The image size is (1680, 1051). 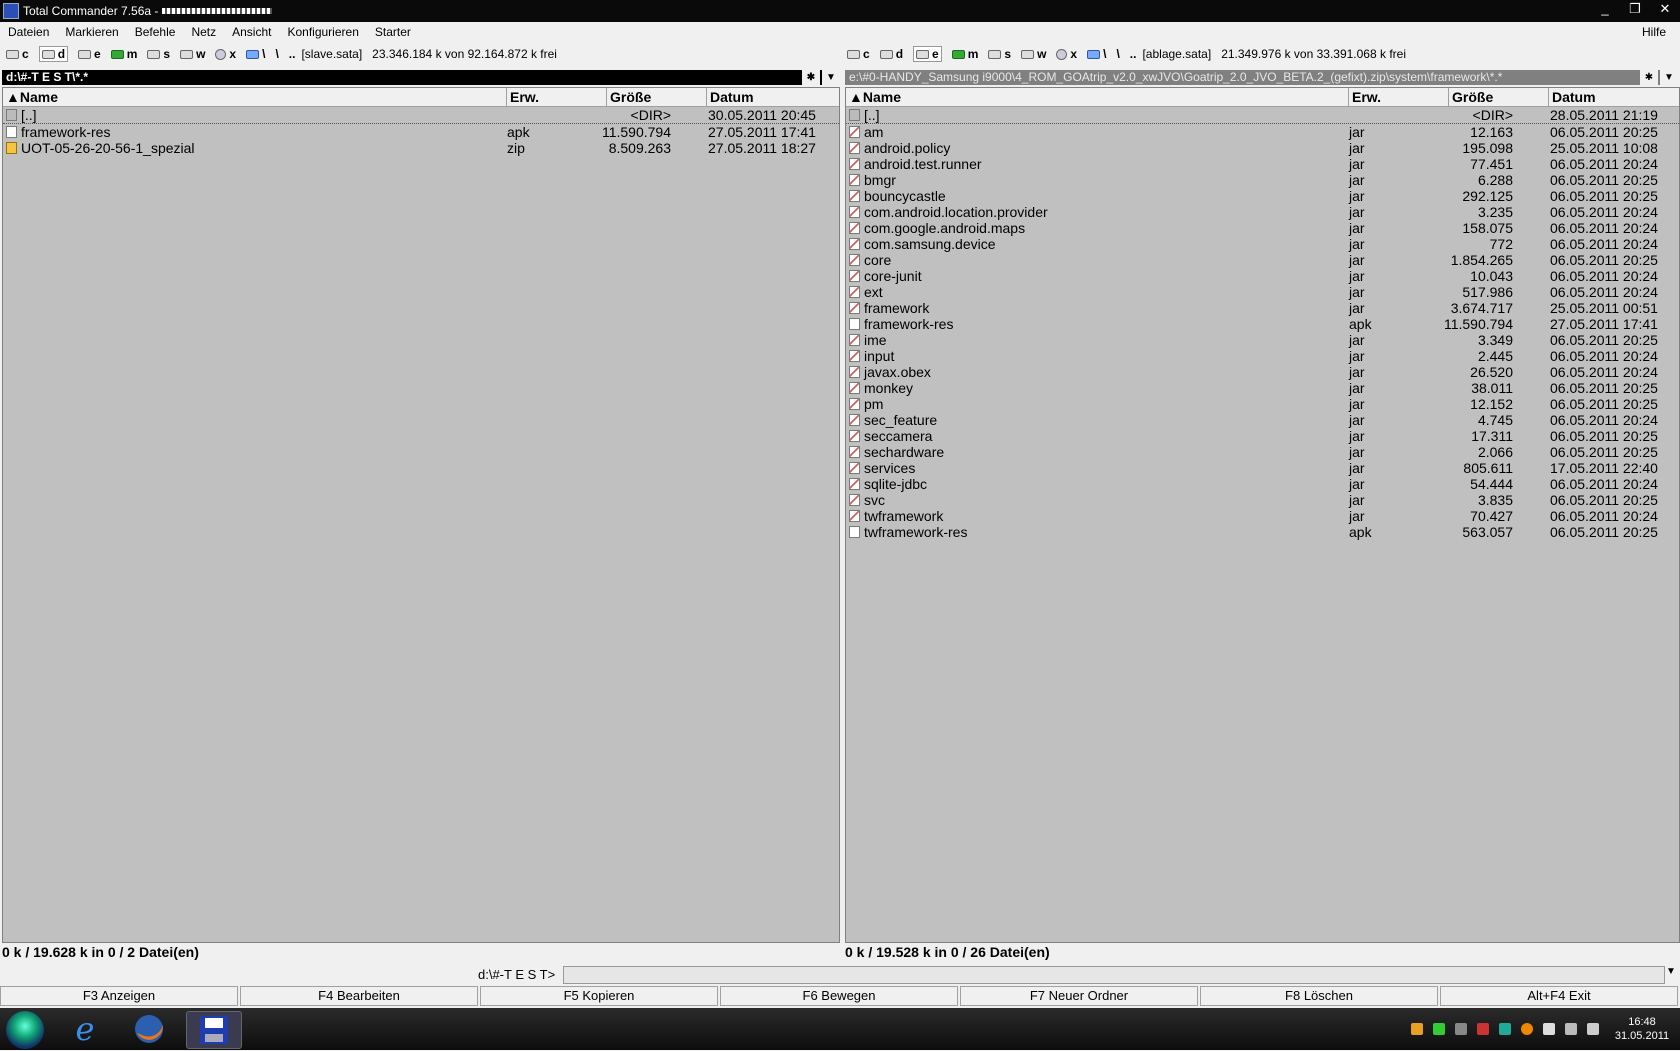 What do you see at coordinates (1262, 452) in the screenshot?
I see `file-row: sechardware jar 2.066 06.05.2011 20:25` at bounding box center [1262, 452].